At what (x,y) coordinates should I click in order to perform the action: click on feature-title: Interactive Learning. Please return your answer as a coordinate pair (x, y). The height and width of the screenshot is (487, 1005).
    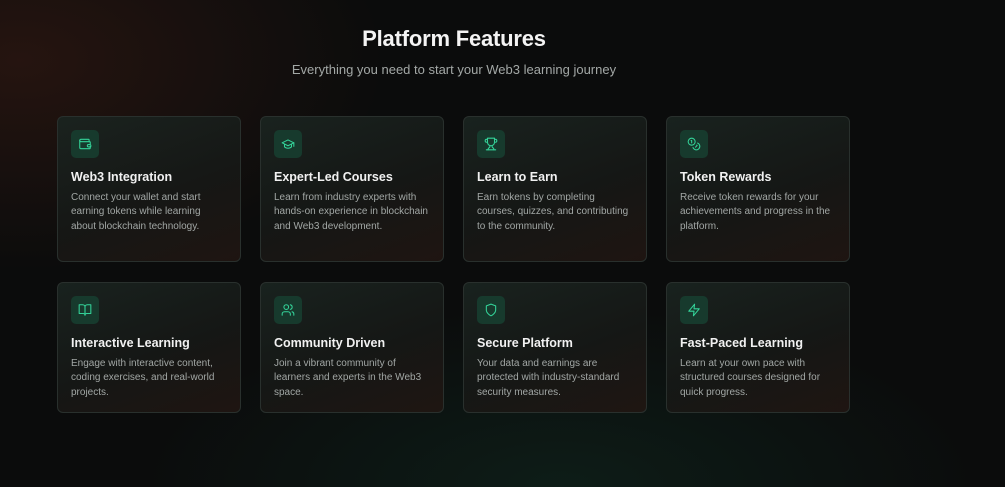
    Looking at the image, I should click on (130, 343).